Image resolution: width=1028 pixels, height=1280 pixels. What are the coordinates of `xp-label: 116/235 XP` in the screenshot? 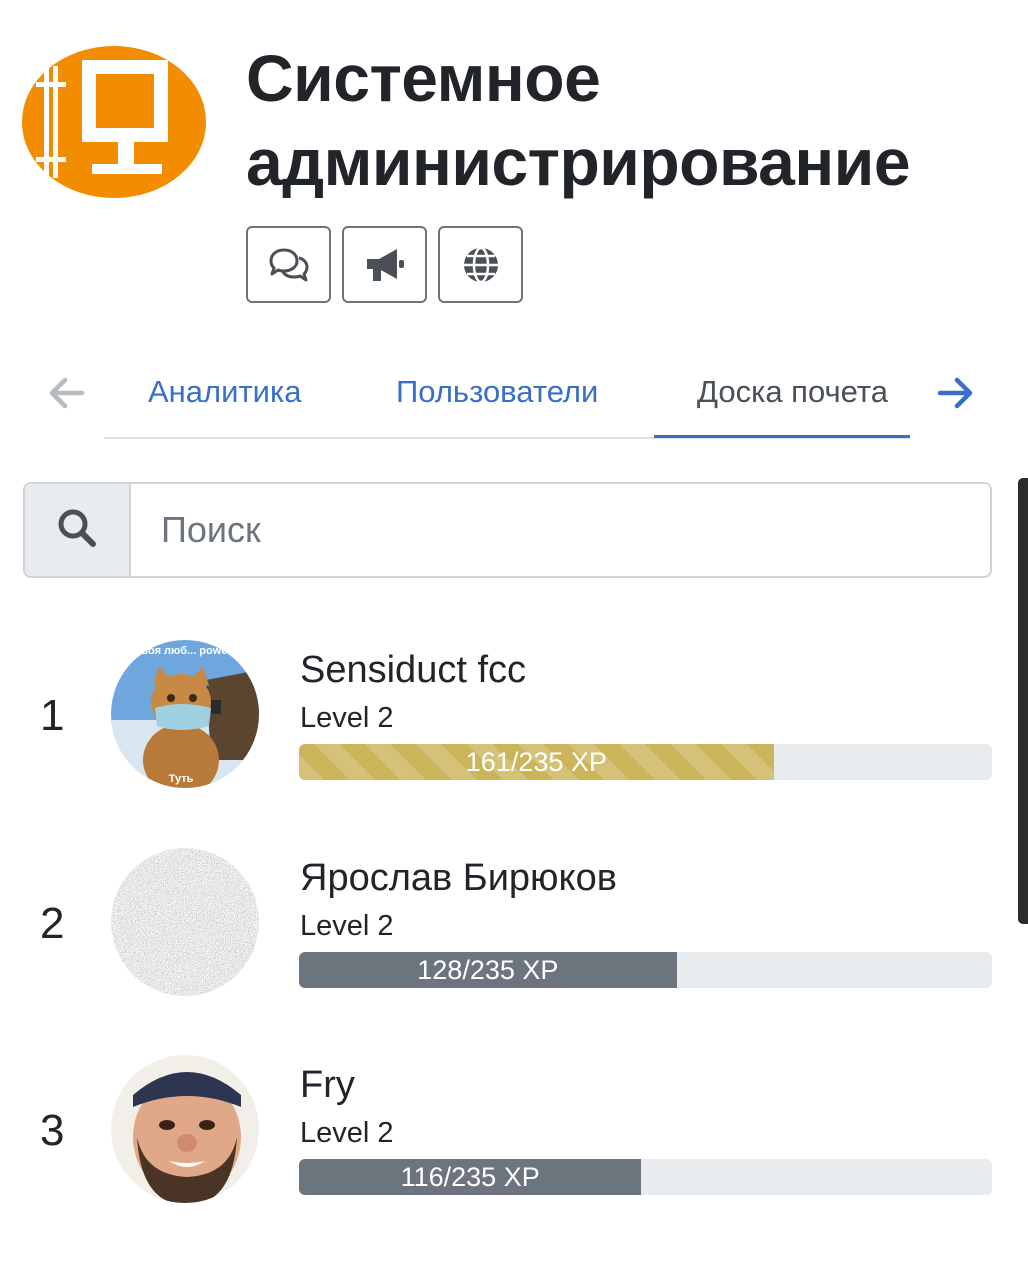 It's located at (470, 1176).